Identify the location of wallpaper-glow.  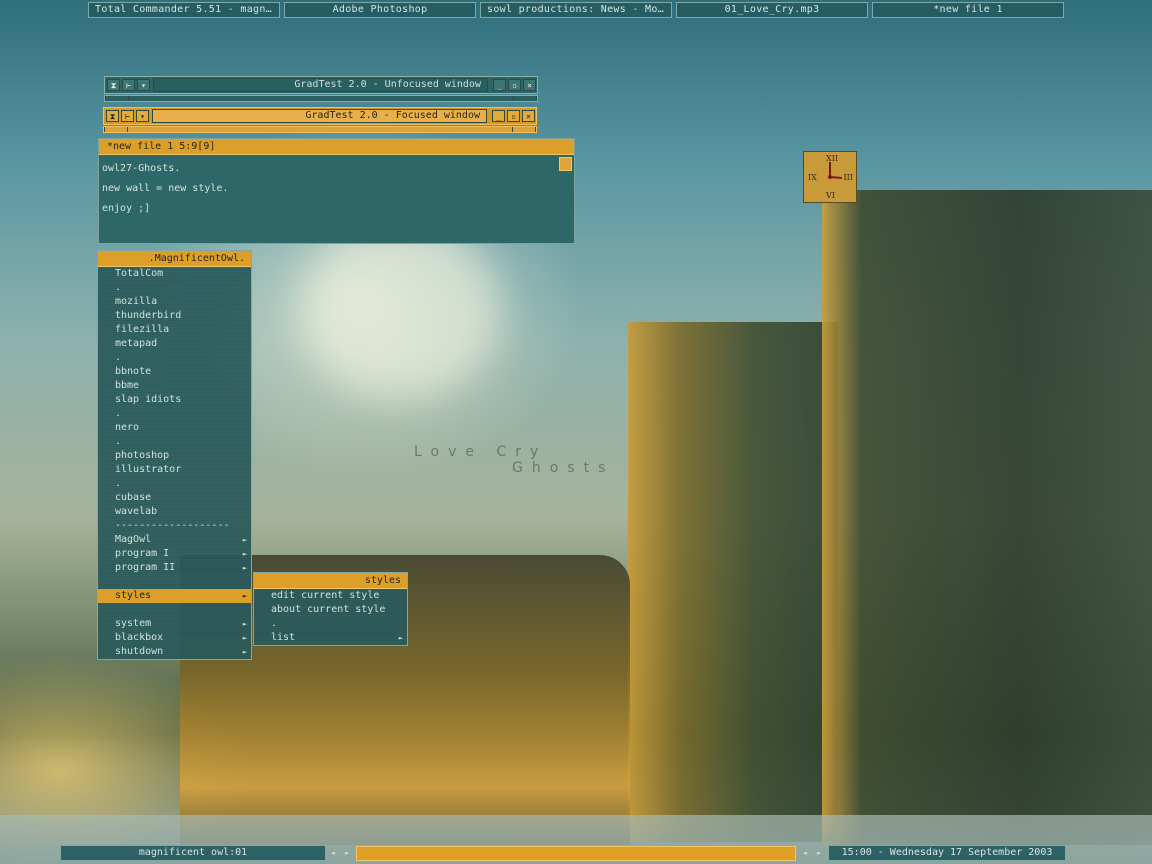
(400, 310).